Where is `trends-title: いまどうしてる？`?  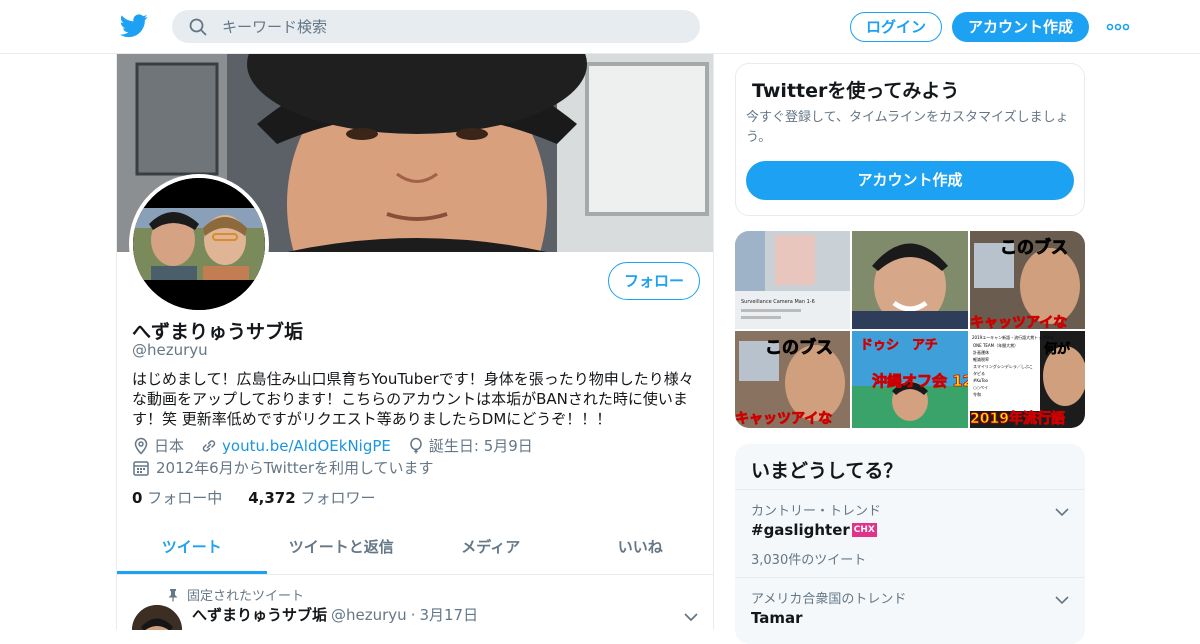
trends-title: いまどうしてる？ is located at coordinates (827, 471).